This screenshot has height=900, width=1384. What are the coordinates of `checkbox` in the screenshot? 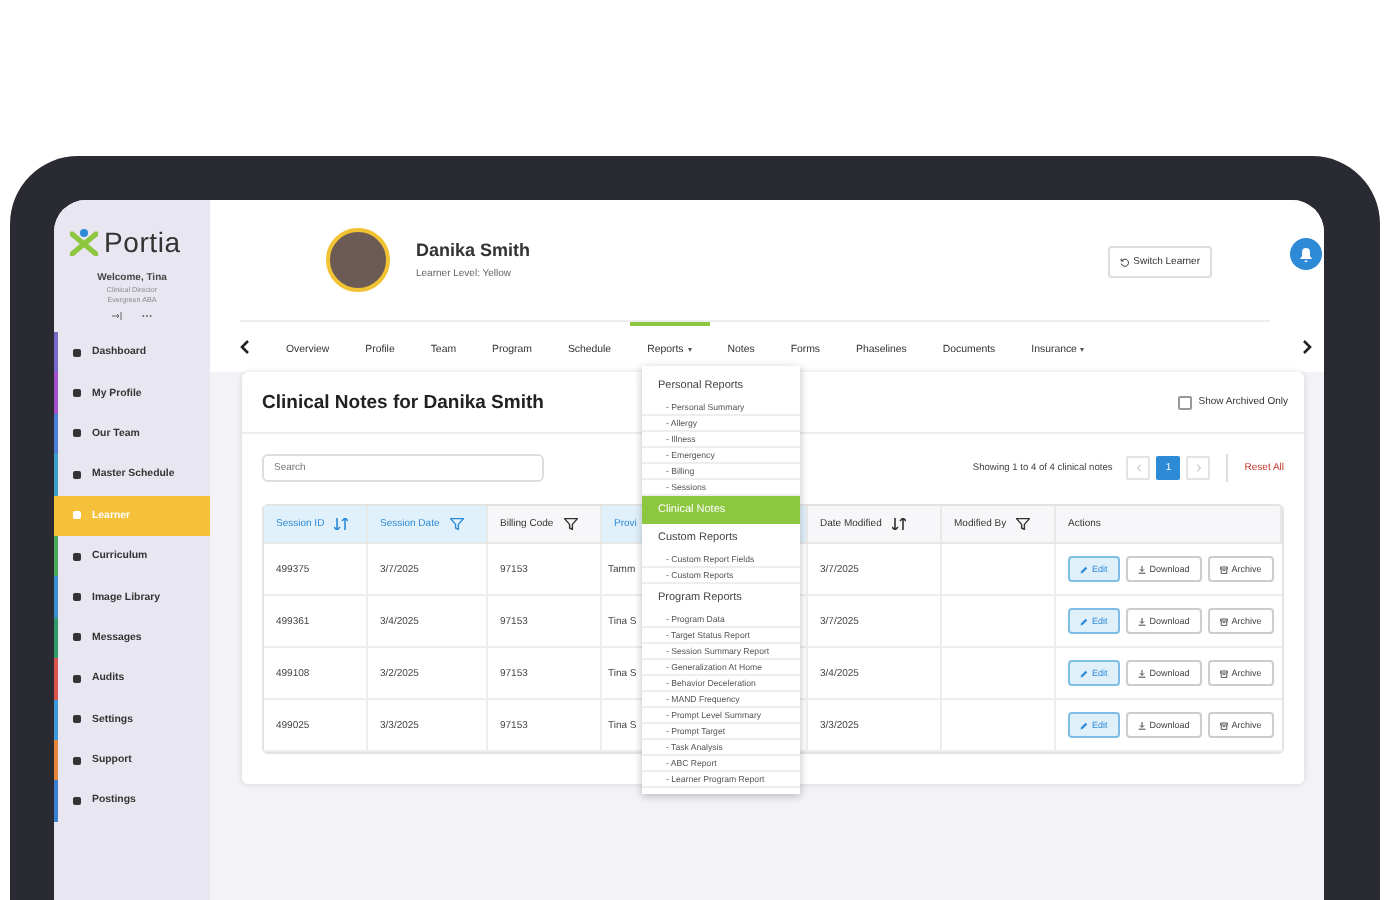 It's located at (1185, 402).